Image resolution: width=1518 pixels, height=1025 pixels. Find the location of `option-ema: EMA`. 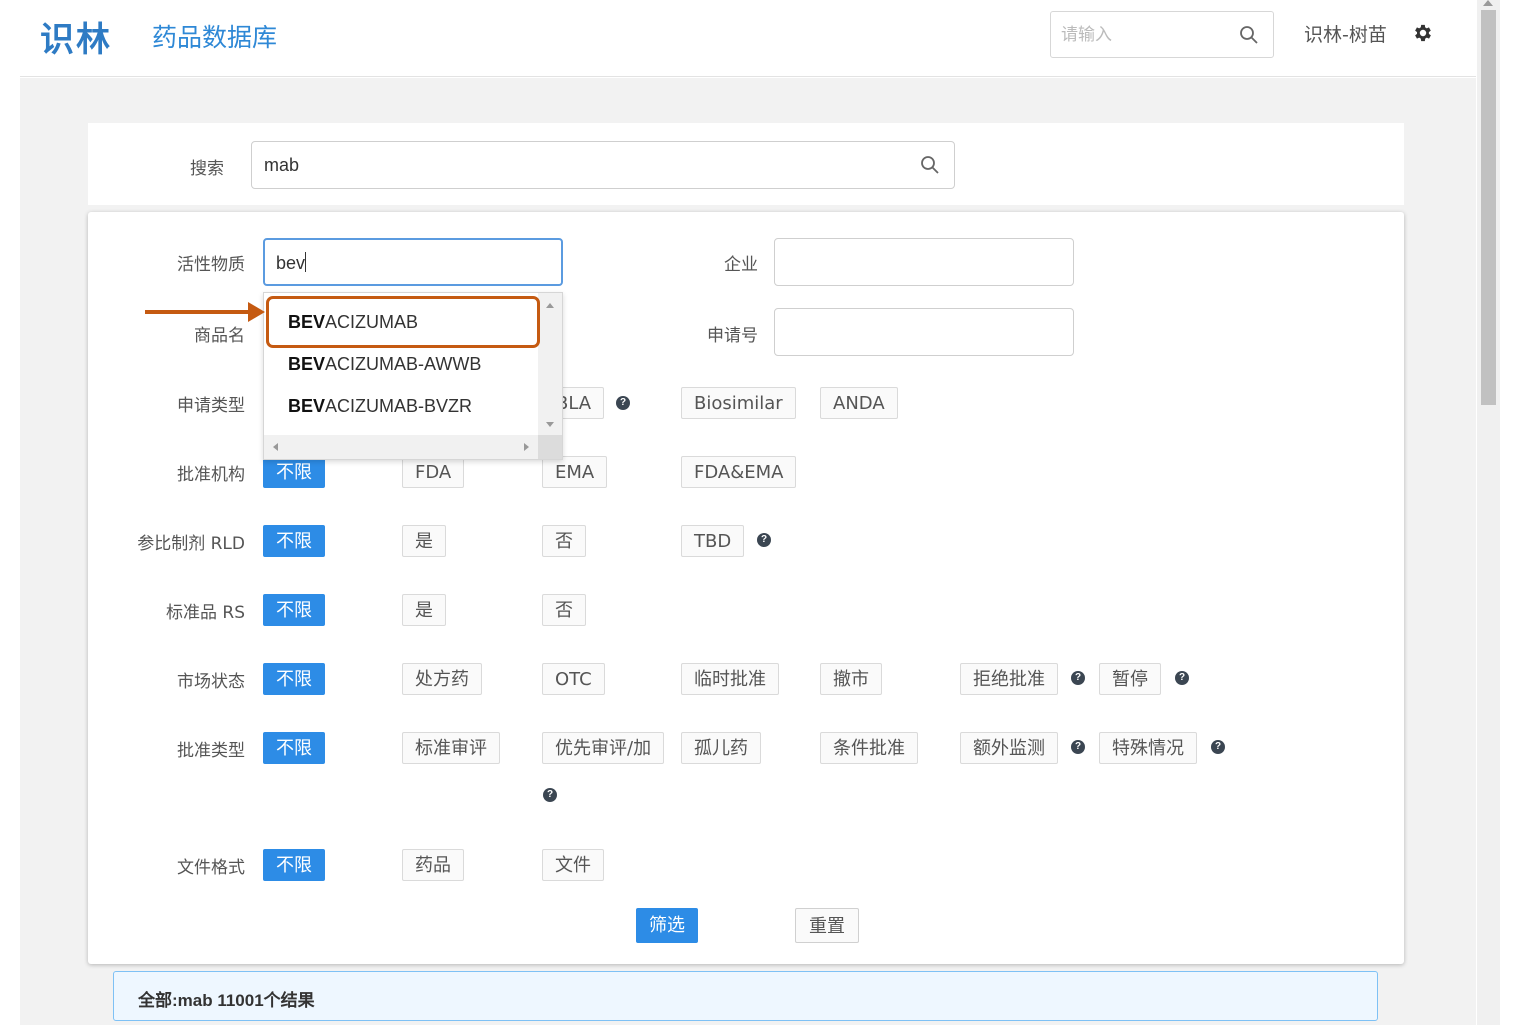

option-ema: EMA is located at coordinates (575, 472).